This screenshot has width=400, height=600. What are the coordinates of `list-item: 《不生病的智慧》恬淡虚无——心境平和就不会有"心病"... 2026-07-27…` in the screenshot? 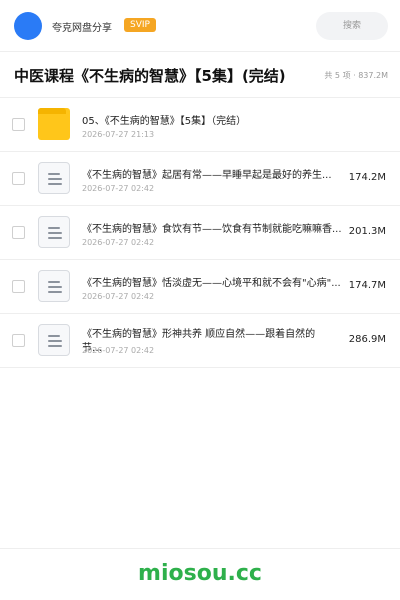 It's located at (200, 287).